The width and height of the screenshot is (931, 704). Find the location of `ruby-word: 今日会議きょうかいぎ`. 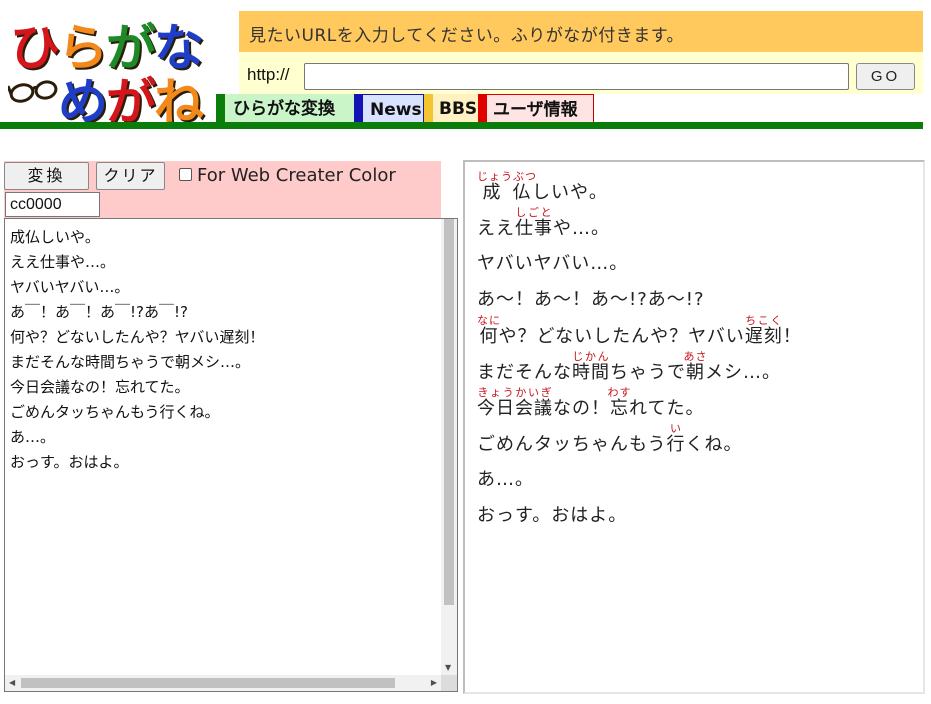

ruby-word: 今日会議きょうかいぎ is located at coordinates (515, 402).